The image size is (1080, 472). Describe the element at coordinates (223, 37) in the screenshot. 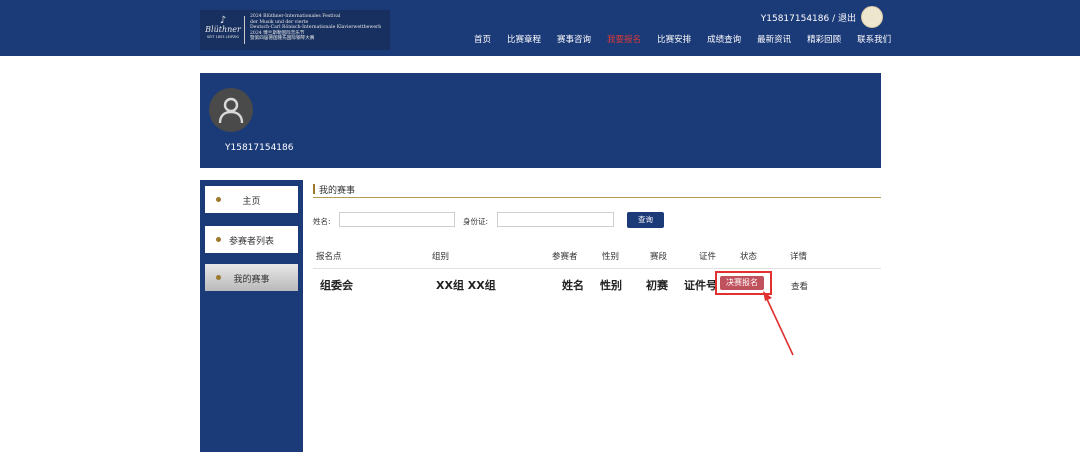

I see `logo-sub: SEIT 1853 LEIPZIG` at that location.